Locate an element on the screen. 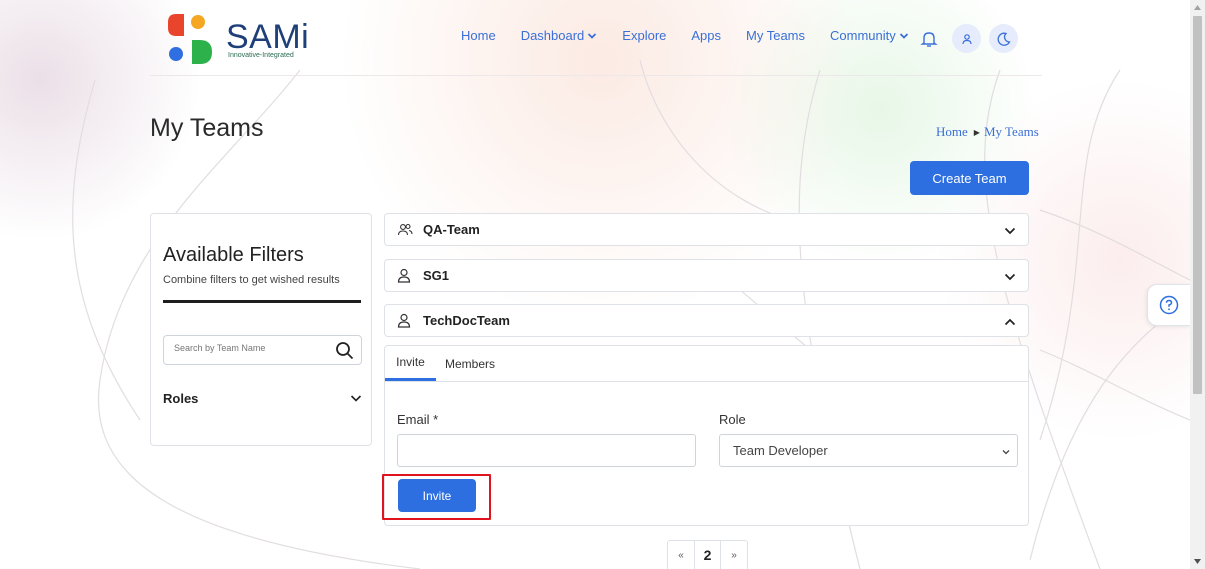 Image resolution: width=1205 pixels, height=569 pixels. tab-invite: Invite is located at coordinates (410, 363).